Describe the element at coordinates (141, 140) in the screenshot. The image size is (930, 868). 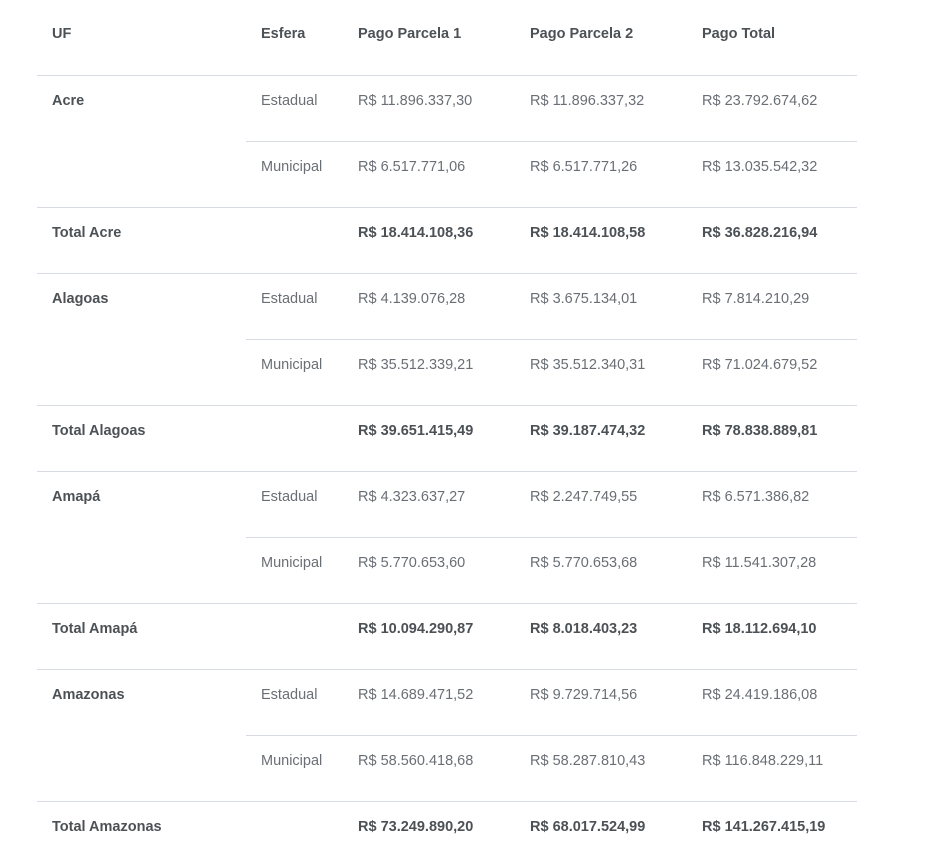
I see `state-name: Acre` at that location.